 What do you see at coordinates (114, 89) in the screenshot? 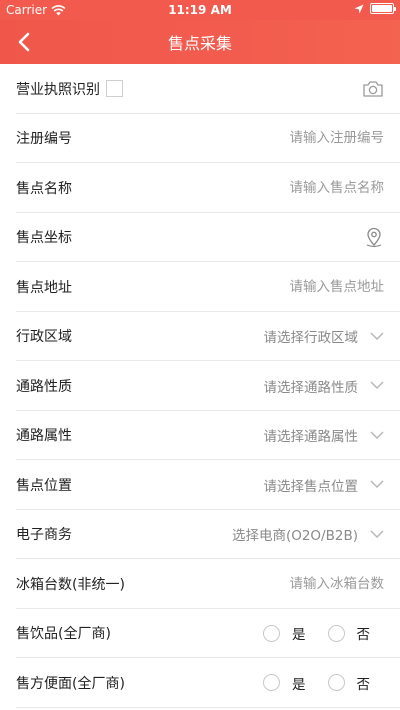
I see `license-recognition-checkbox` at bounding box center [114, 89].